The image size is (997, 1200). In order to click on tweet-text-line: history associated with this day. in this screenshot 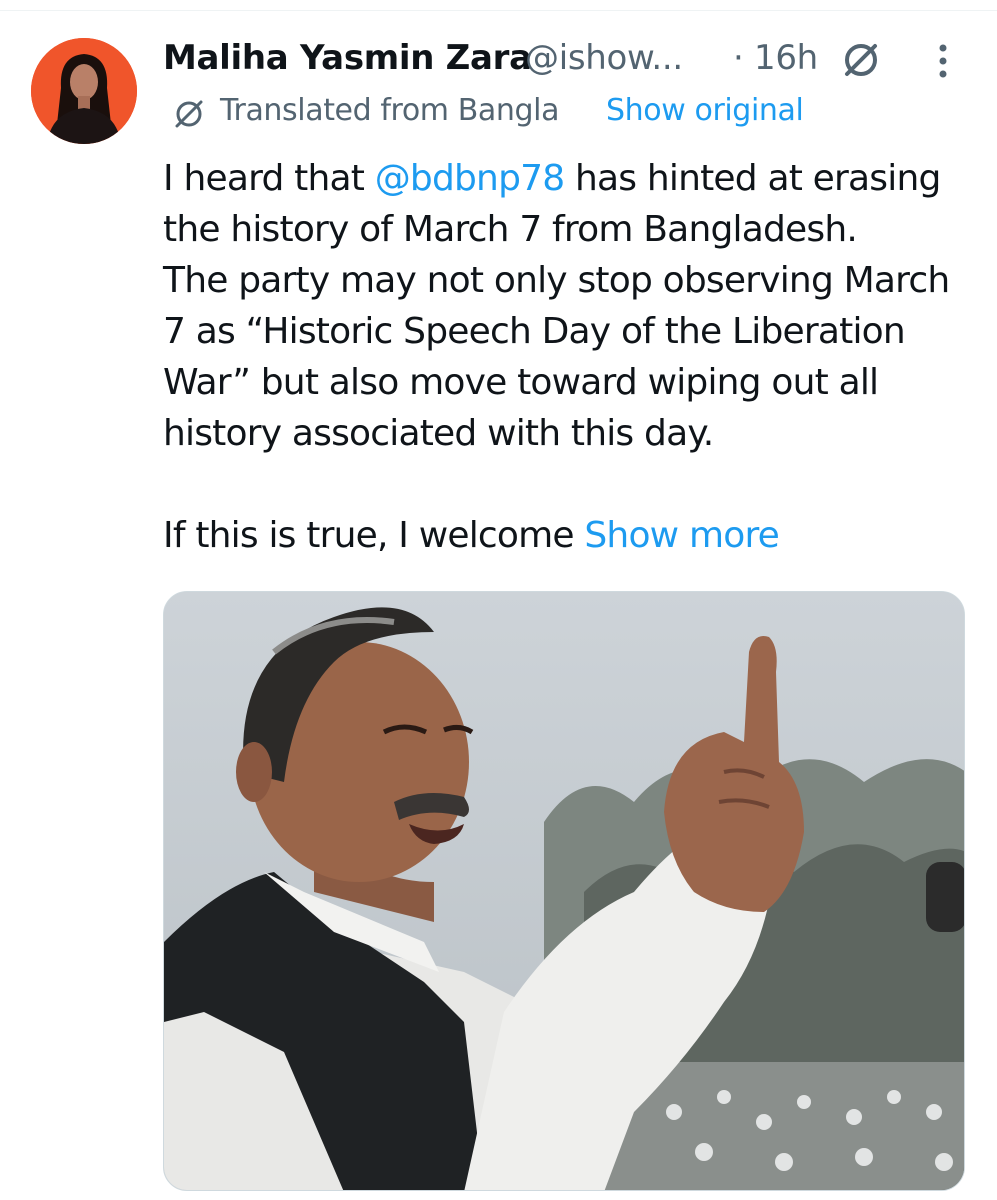, I will do `click(438, 433)`.